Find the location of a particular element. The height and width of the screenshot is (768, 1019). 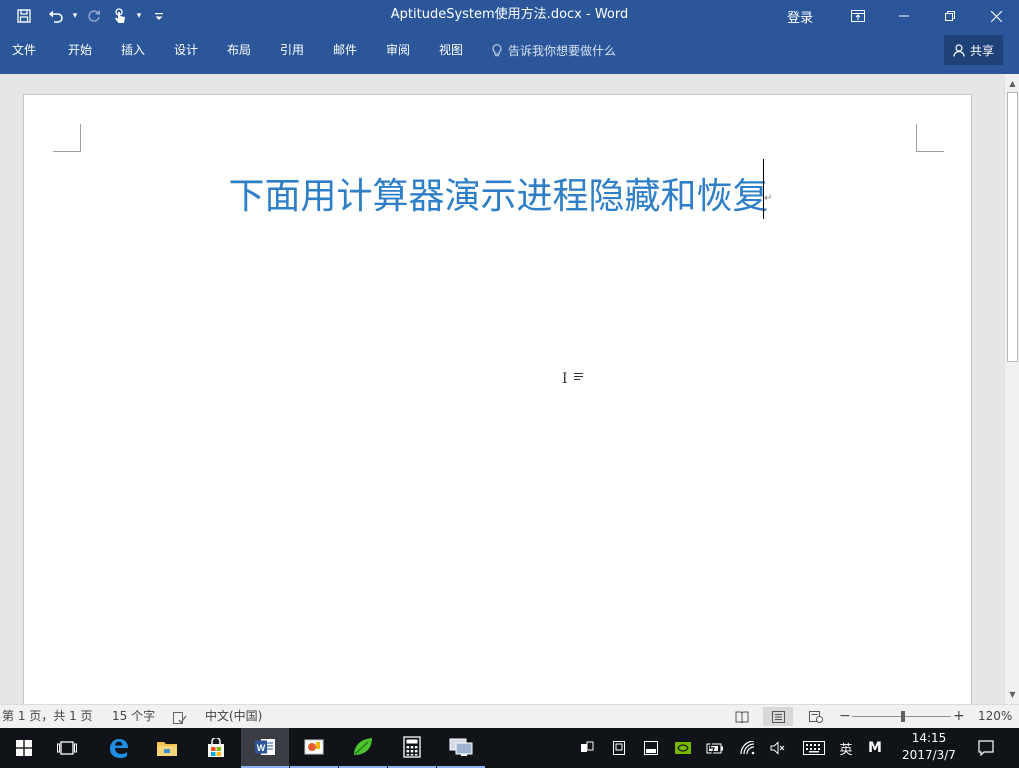

touch-keyboard-icon is located at coordinates (814, 748).